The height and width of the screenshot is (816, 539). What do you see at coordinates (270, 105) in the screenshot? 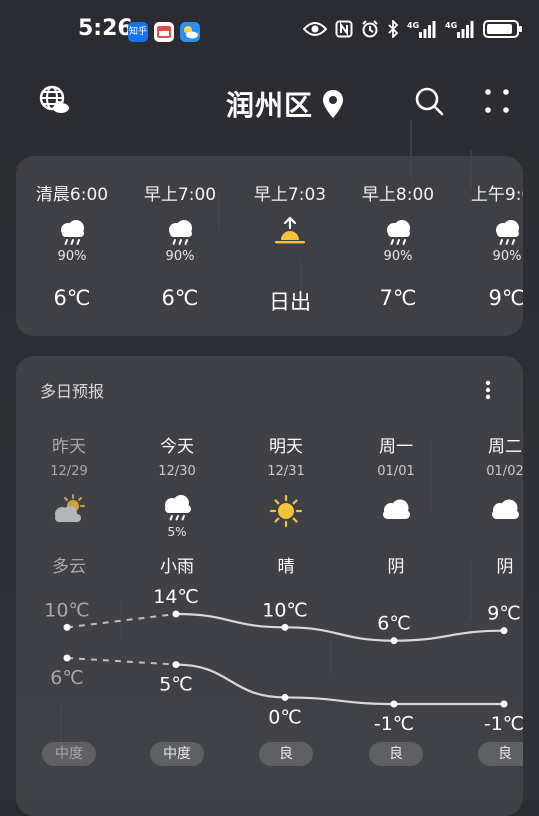
I see `location-name: 润州区` at bounding box center [270, 105].